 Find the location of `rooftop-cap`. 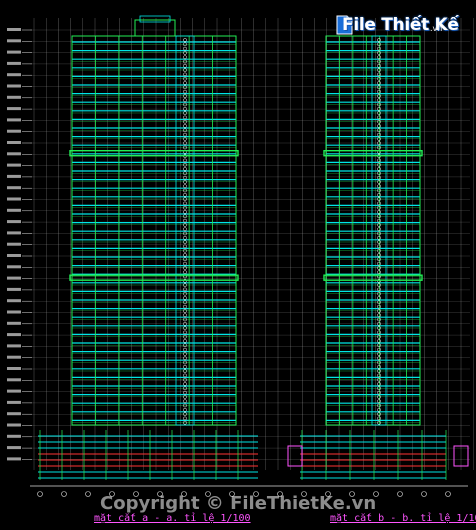

rooftop-cap is located at coordinates (155, 19).